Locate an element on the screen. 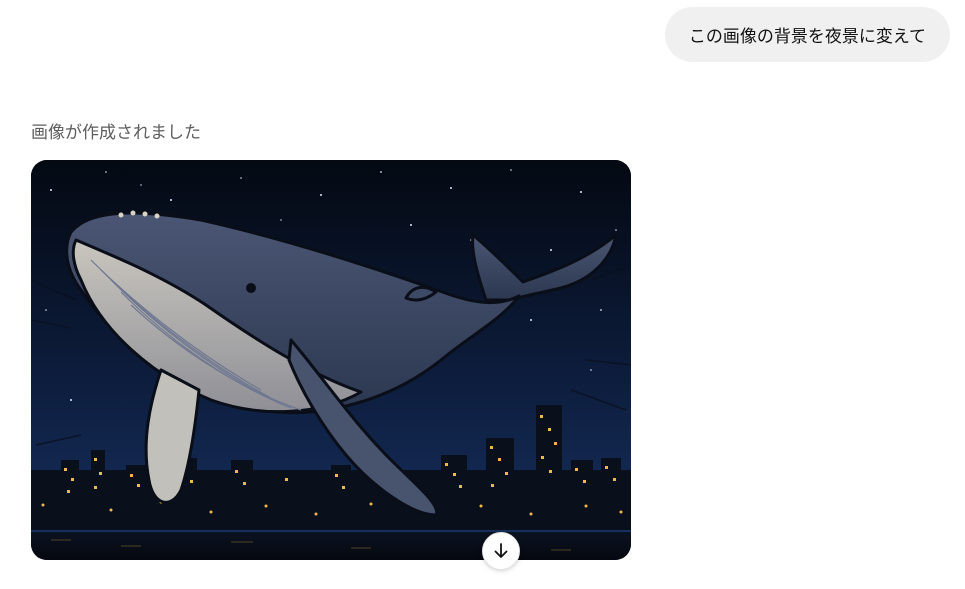 This screenshot has height=589, width=965. download-button is located at coordinates (501, 551).